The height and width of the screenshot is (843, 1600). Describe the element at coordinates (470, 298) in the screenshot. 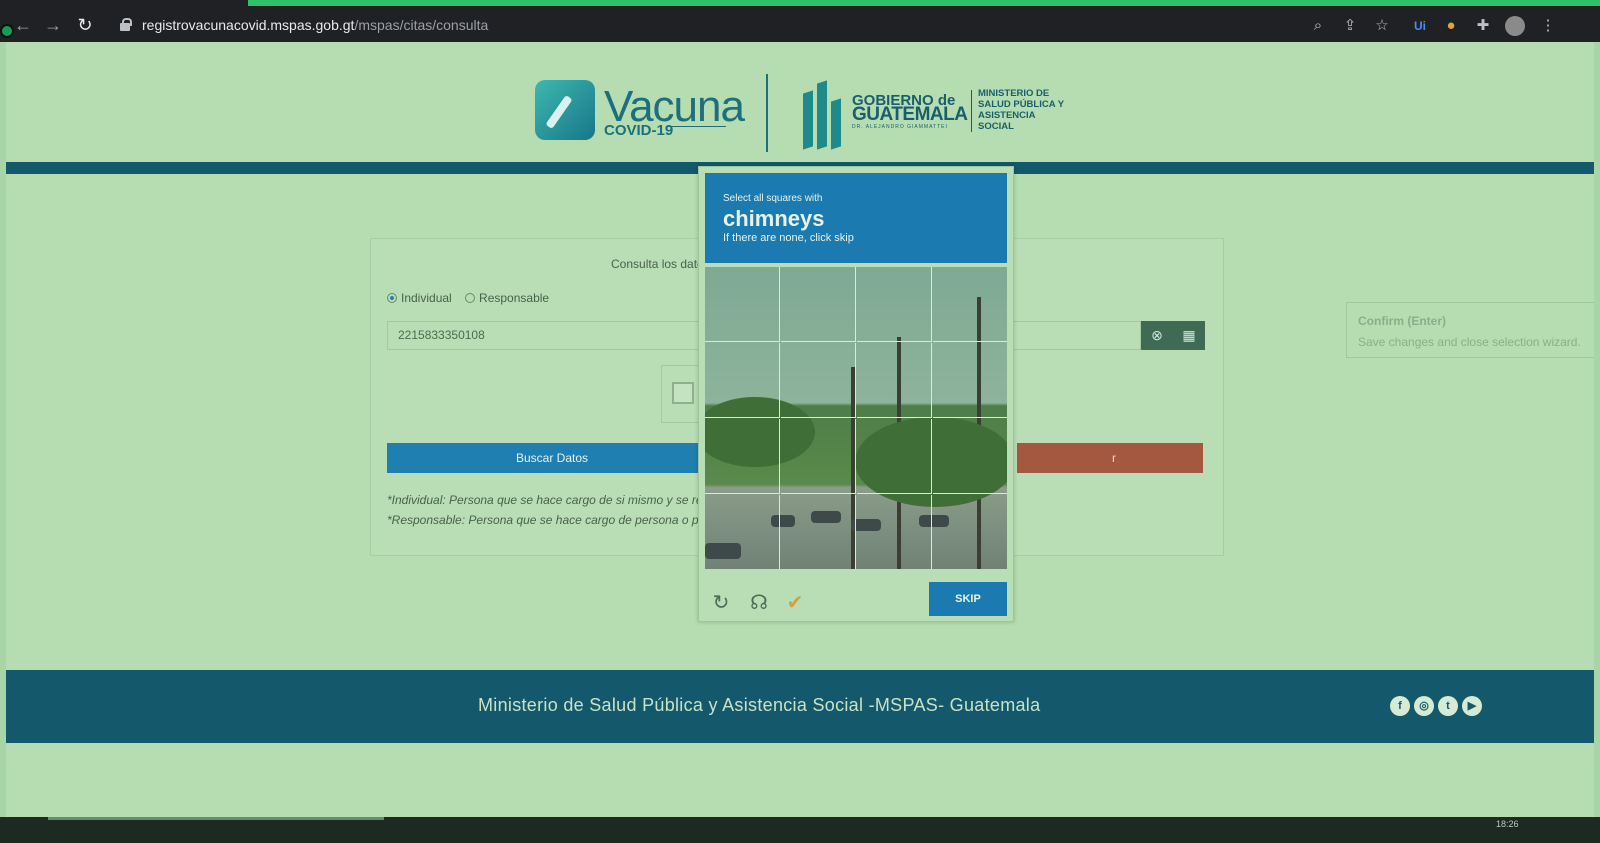

I see `radio-responsable` at that location.